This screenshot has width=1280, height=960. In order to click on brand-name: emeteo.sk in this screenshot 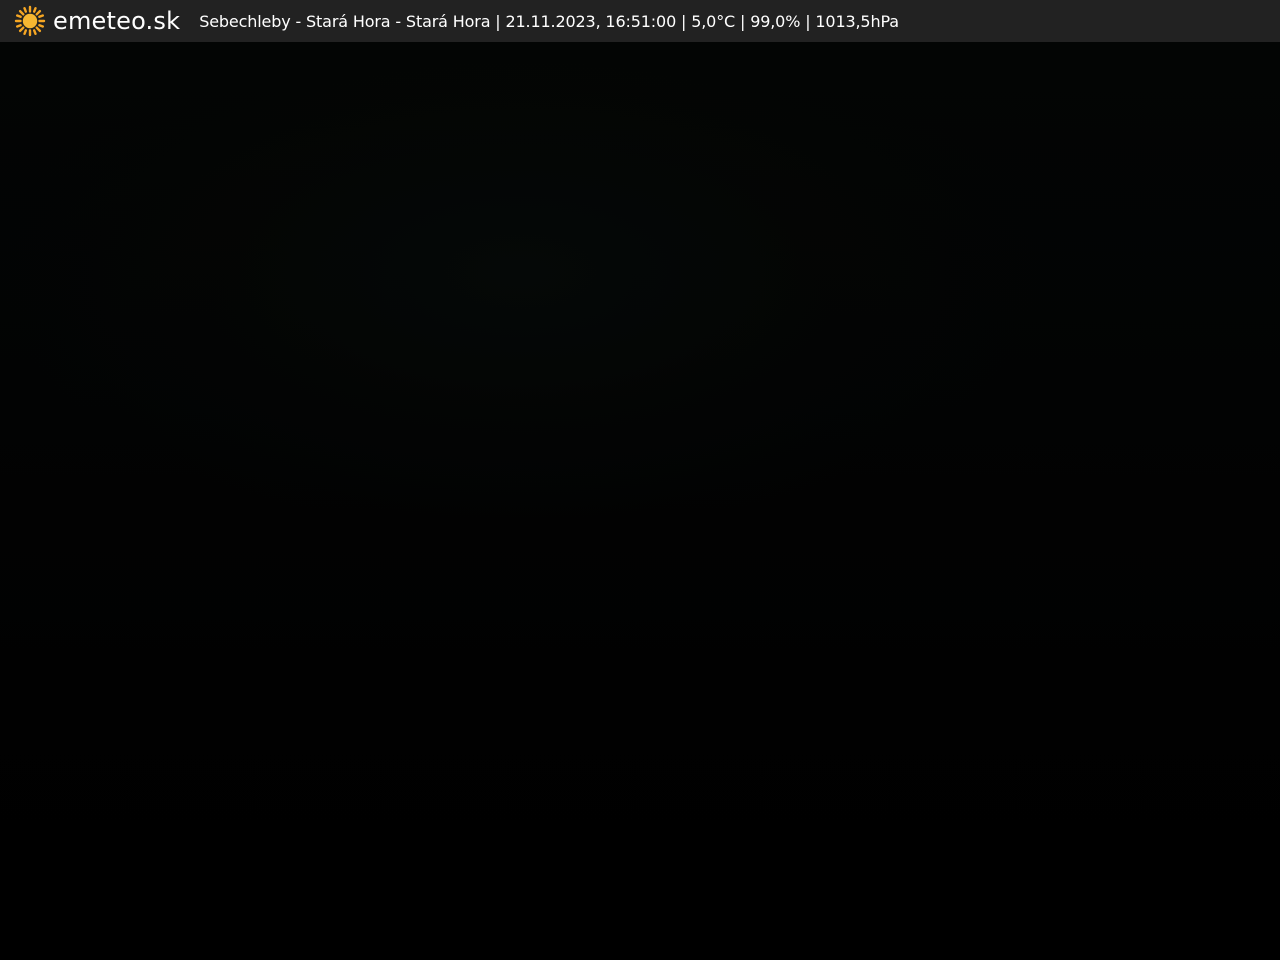, I will do `click(117, 21)`.